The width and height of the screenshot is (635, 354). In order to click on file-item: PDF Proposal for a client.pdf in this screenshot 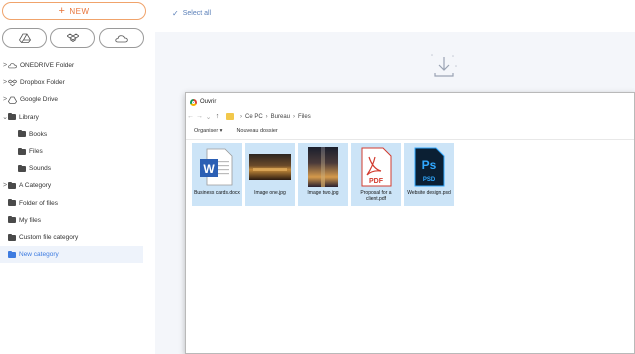, I will do `click(376, 174)`.